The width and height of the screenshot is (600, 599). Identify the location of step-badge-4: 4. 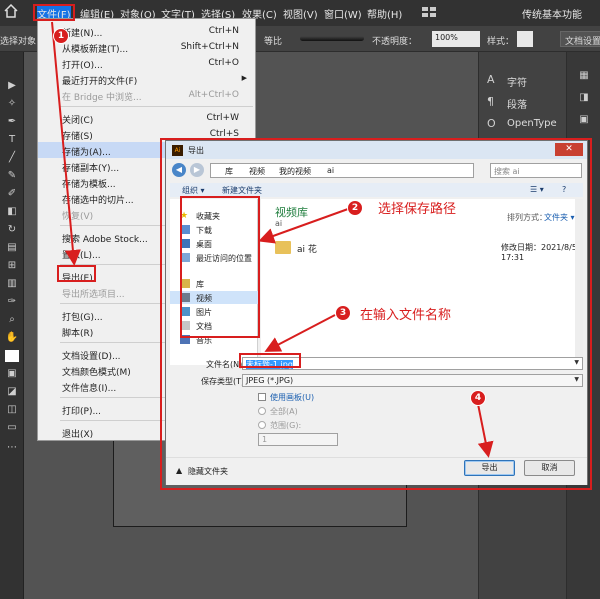
(478, 398).